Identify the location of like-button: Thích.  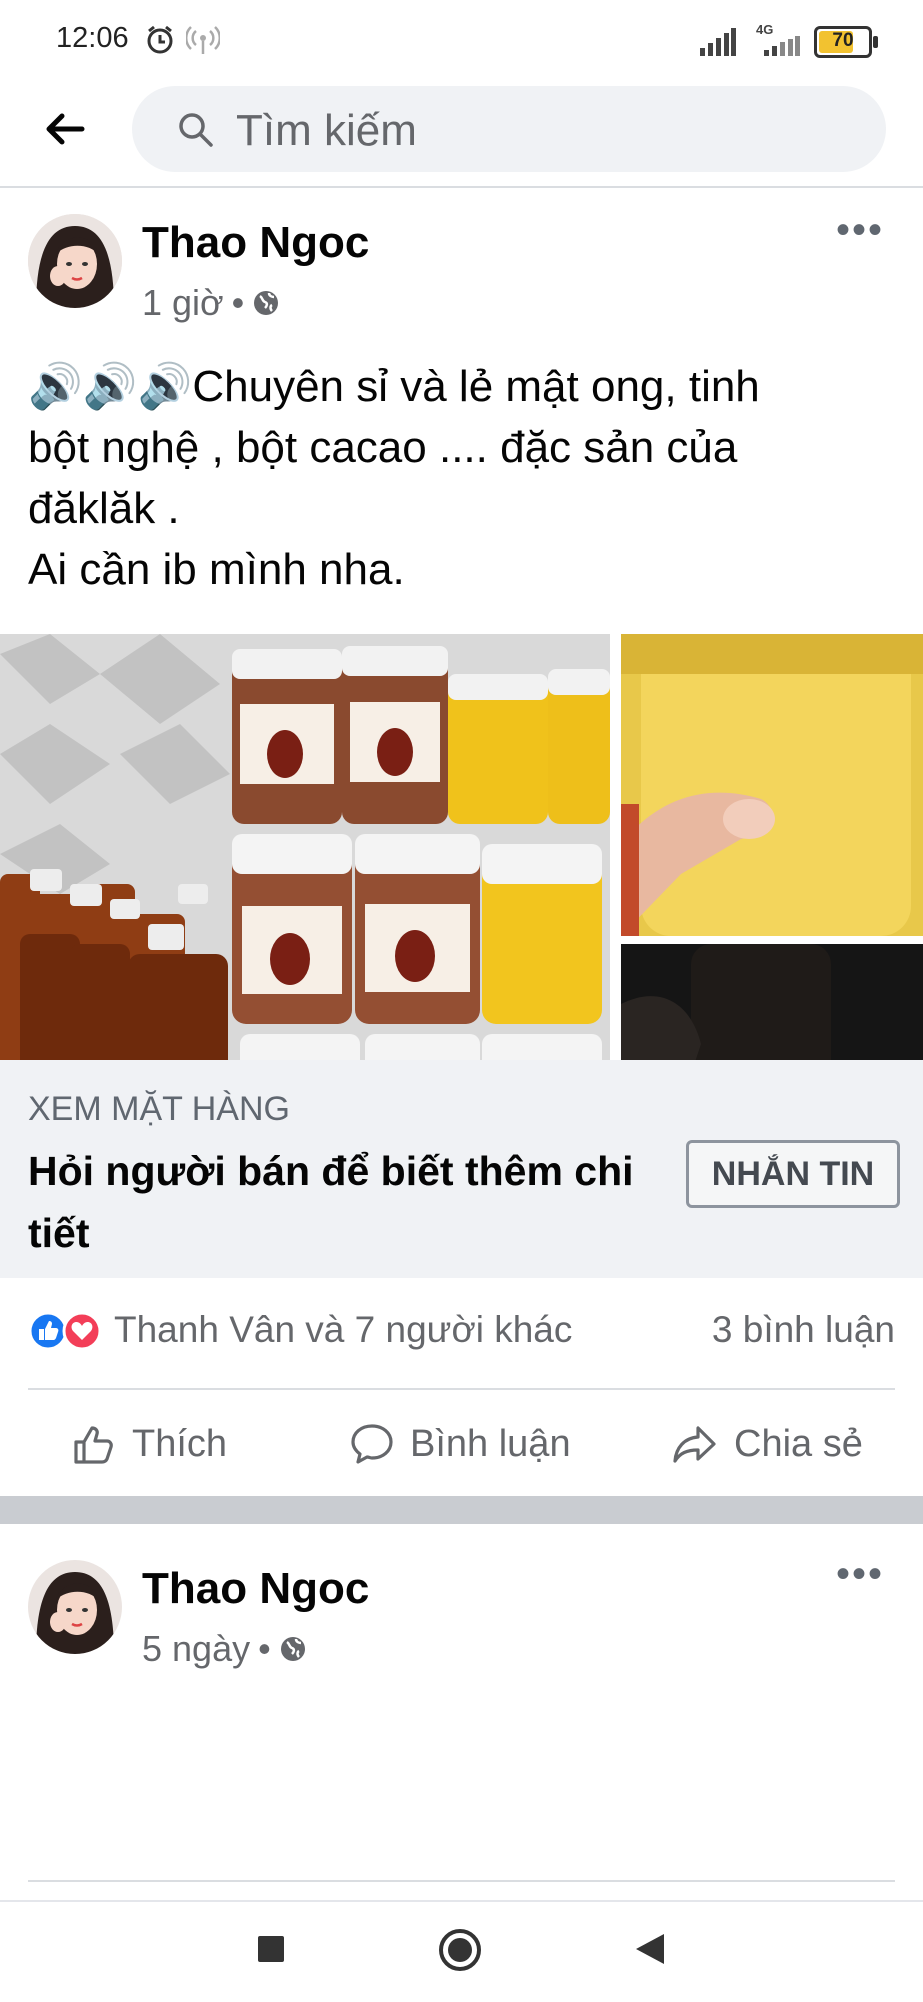
(148, 1444).